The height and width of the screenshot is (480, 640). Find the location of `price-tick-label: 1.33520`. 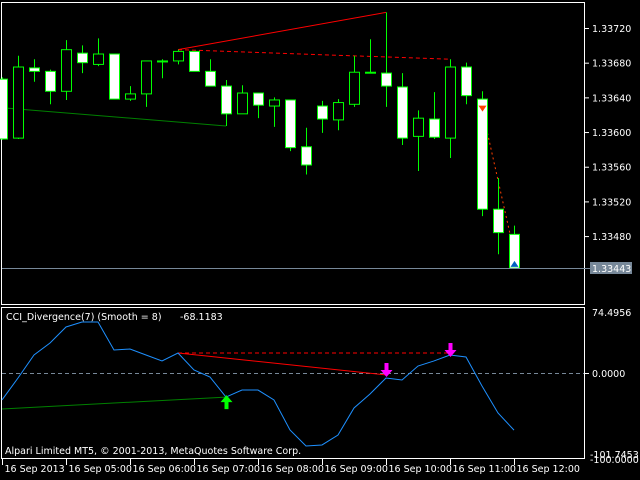

price-tick-label: 1.33520 is located at coordinates (611, 202).